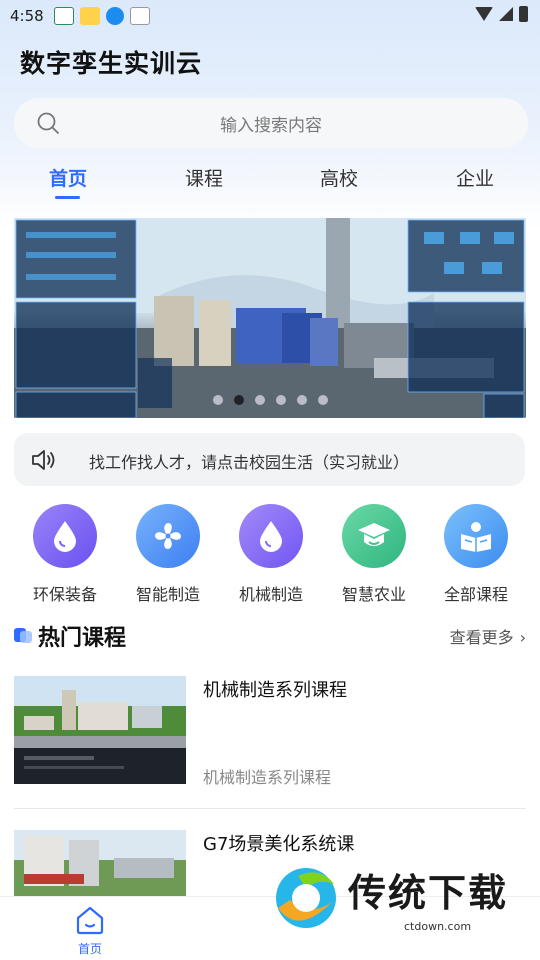 This screenshot has width=540, height=960. What do you see at coordinates (373, 594) in the screenshot?
I see `category-label: 智慧农业` at bounding box center [373, 594].